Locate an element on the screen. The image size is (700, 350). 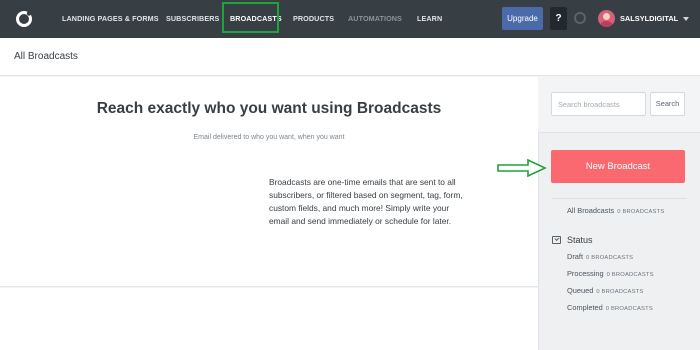
filter-label: Queued is located at coordinates (580, 290).